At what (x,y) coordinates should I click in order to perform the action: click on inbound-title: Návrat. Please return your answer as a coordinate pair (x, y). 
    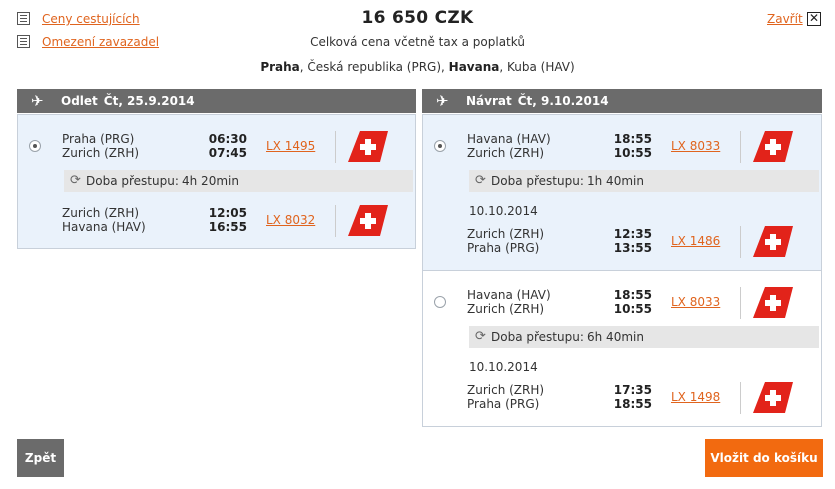
    Looking at the image, I should click on (489, 101).